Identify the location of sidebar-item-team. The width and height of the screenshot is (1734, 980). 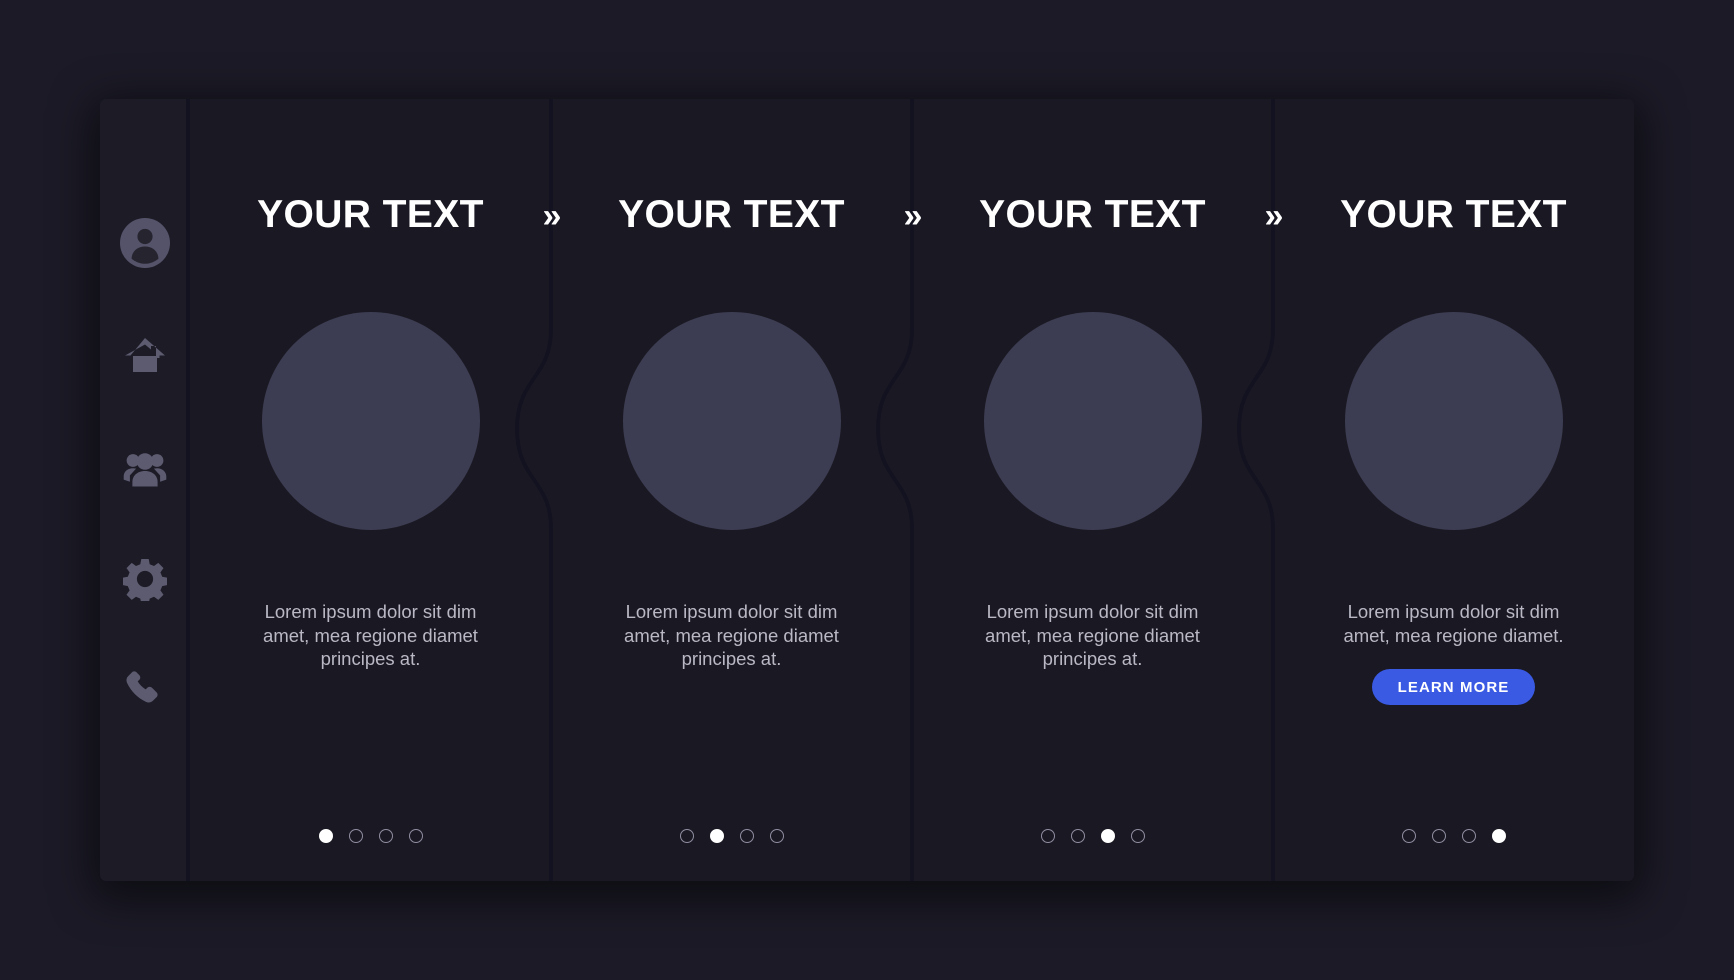
(145, 467).